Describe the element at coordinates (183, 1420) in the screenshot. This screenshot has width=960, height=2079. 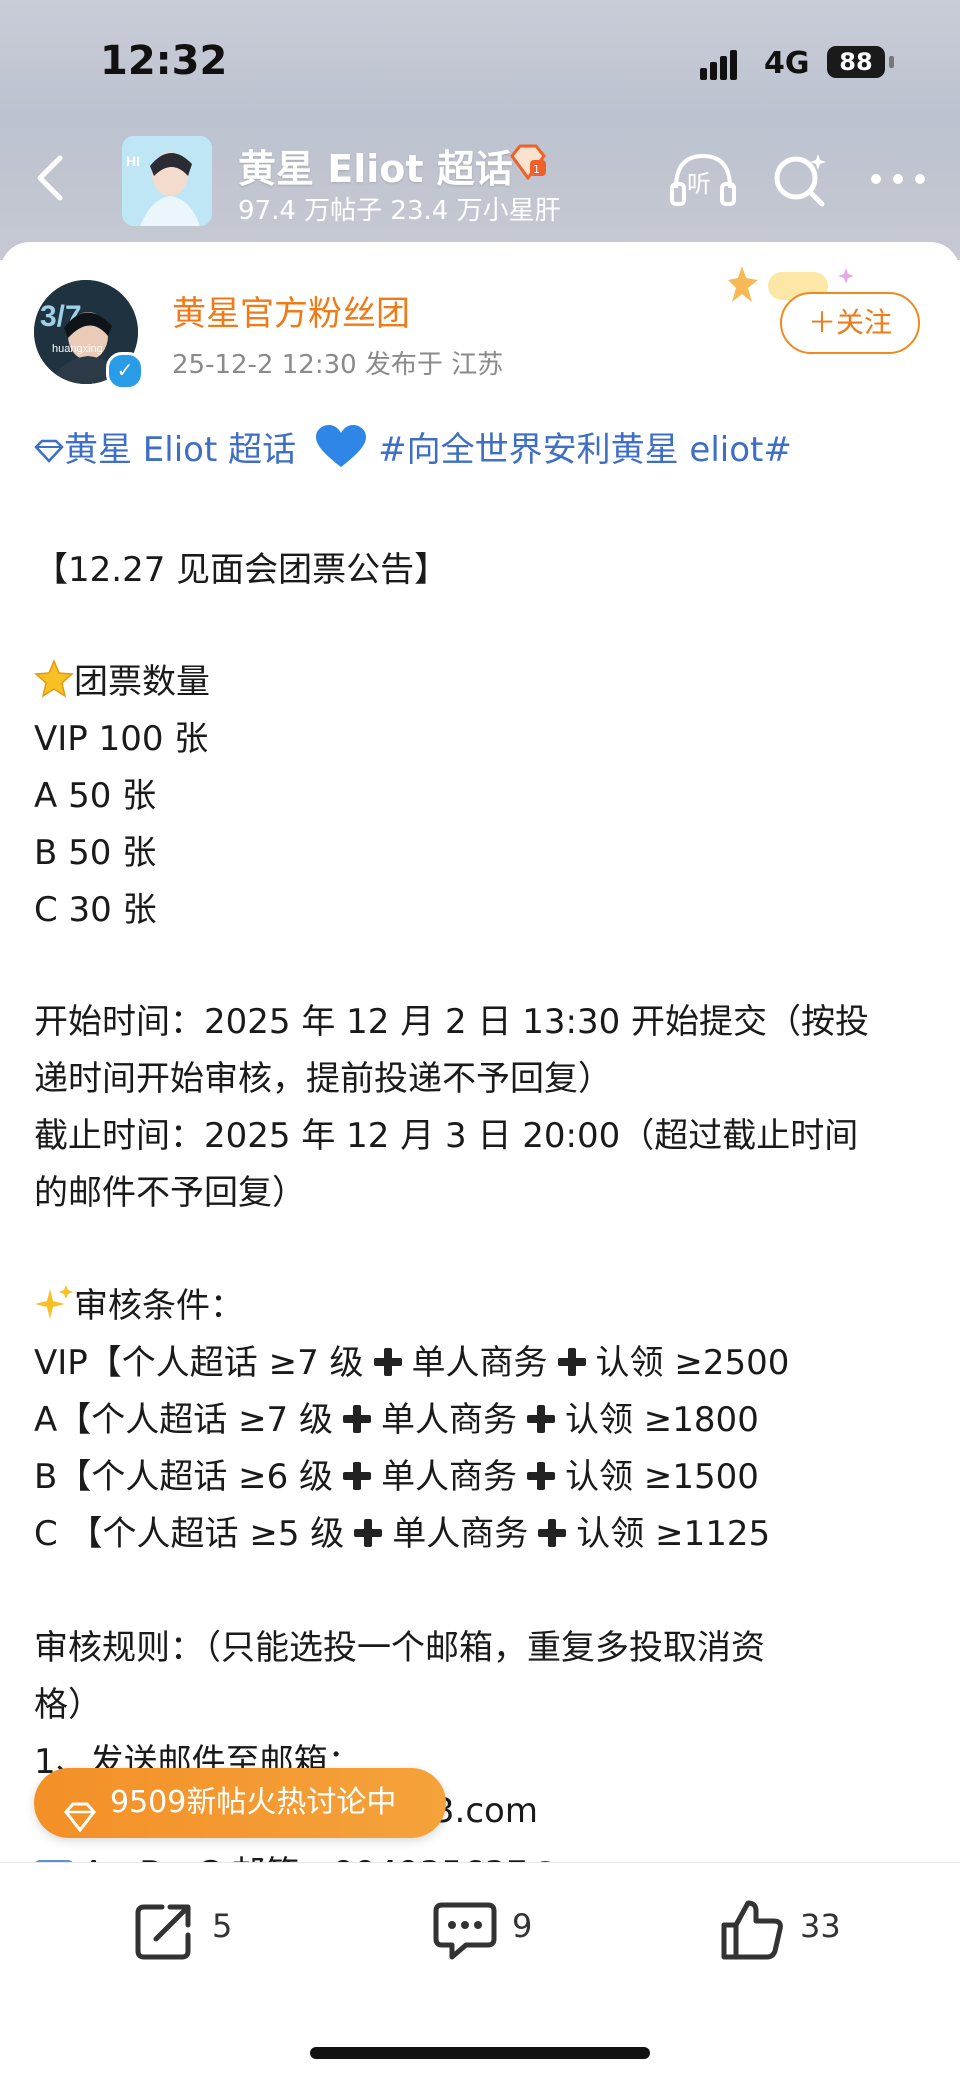
I see `cond-a-level: A【个人超话 ≥7 级` at that location.